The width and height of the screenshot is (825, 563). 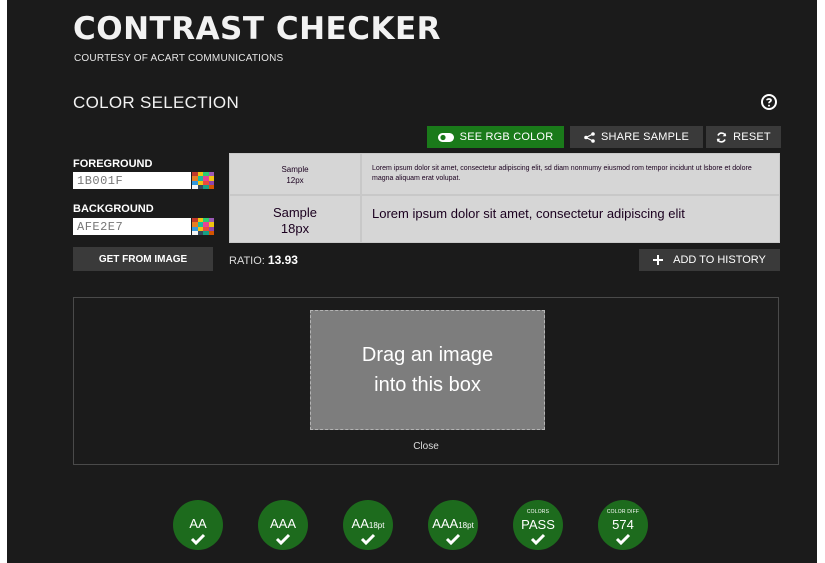 What do you see at coordinates (445, 137) in the screenshot?
I see `toggle-icon` at bounding box center [445, 137].